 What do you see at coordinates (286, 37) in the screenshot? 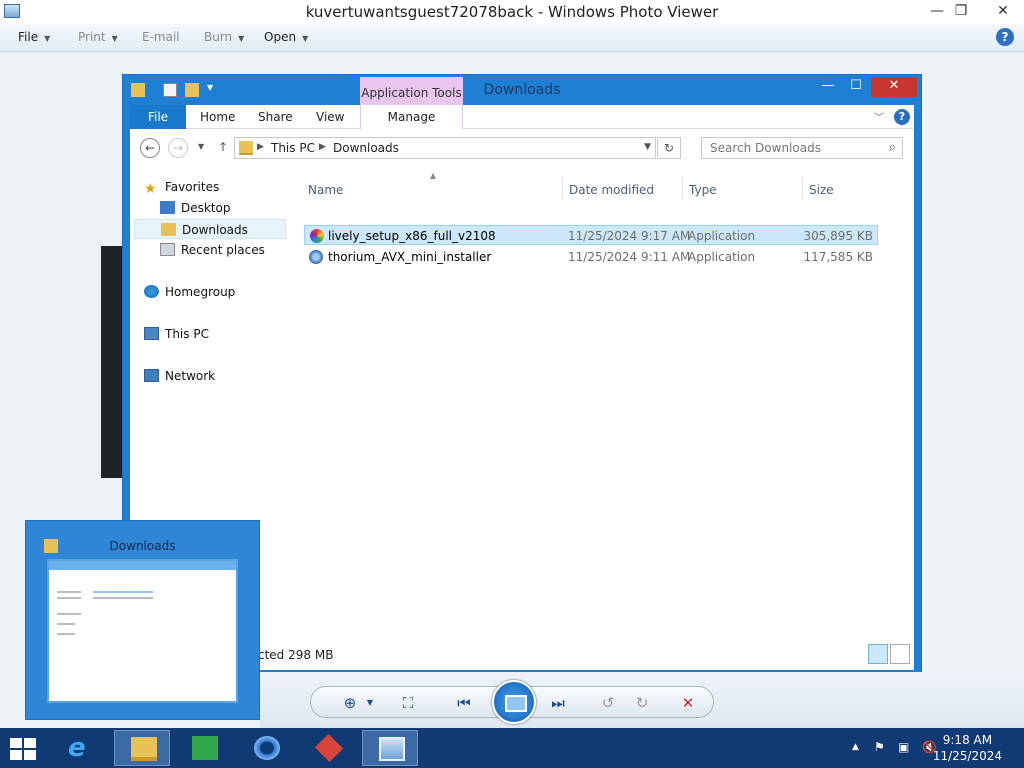
I see `open-menu: Open ▼` at bounding box center [286, 37].